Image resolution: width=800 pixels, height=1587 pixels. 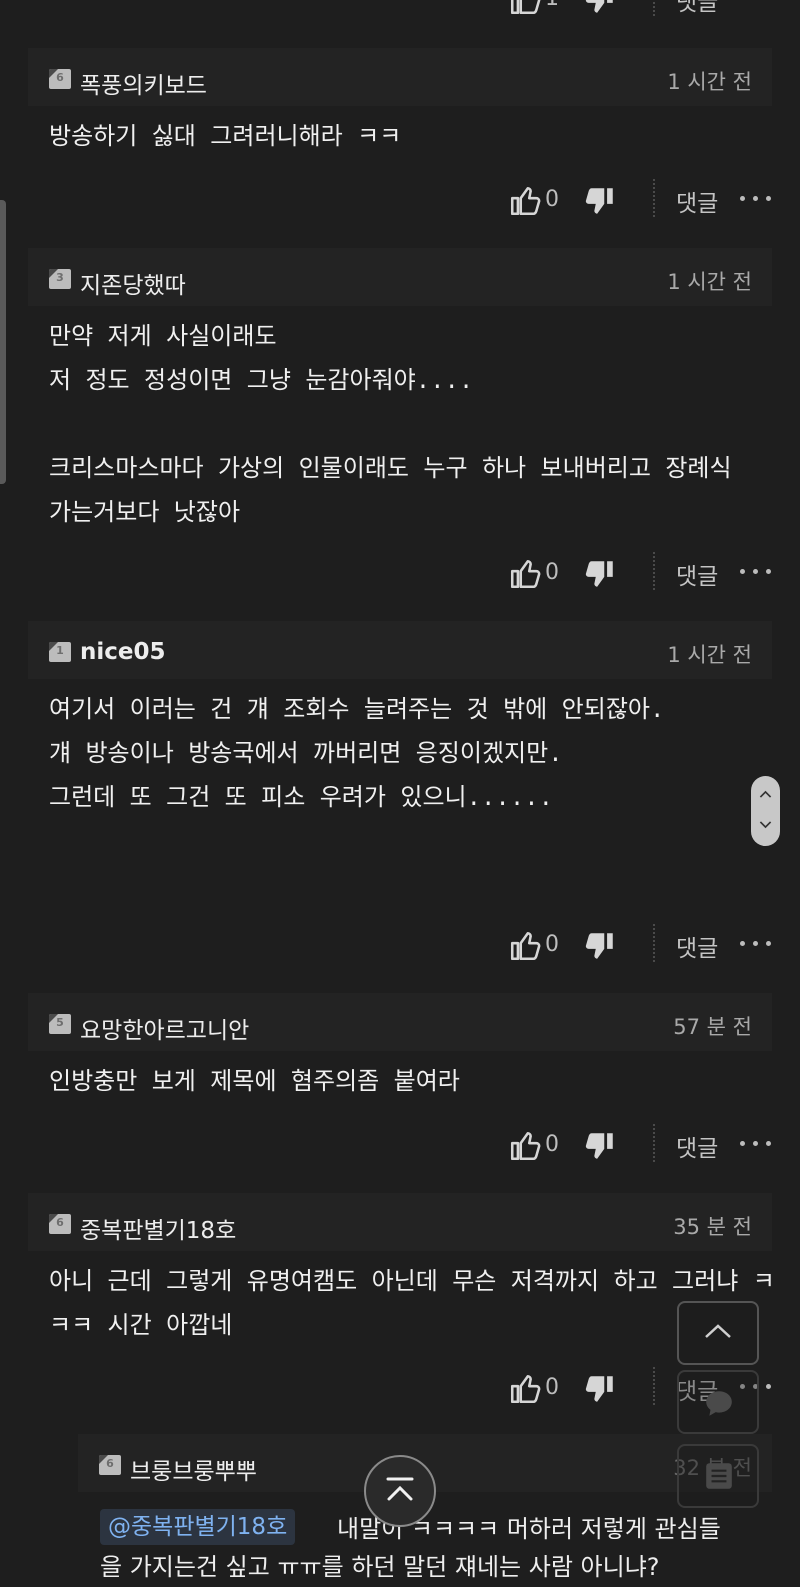 What do you see at coordinates (3, 342) in the screenshot?
I see `page-scrollbar` at bounding box center [3, 342].